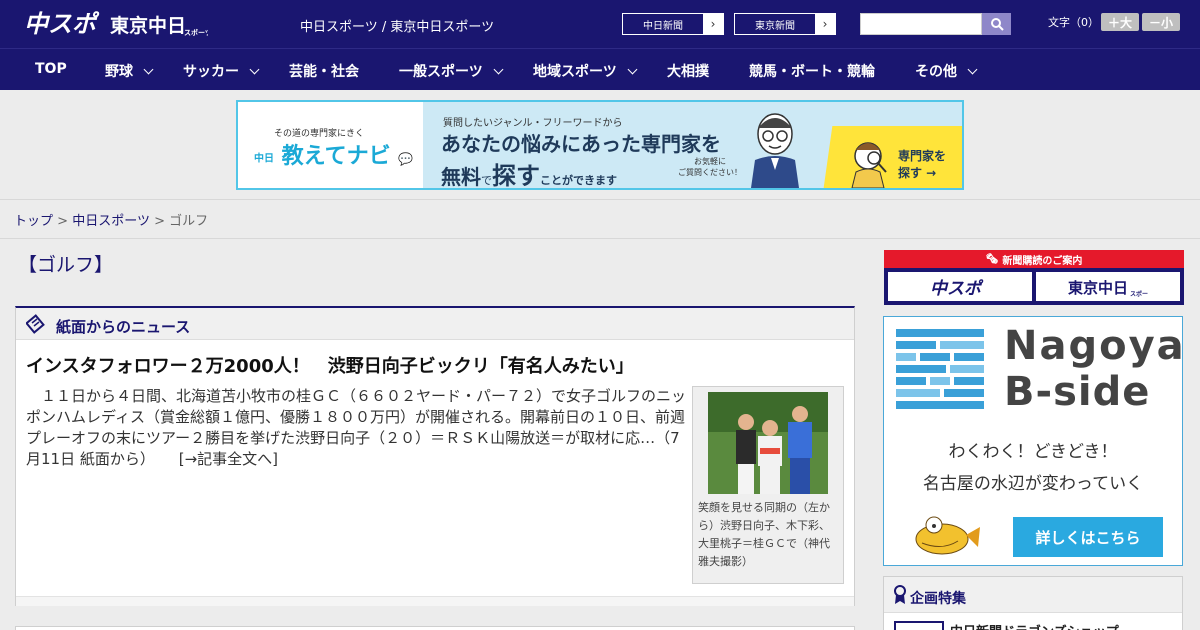 This screenshot has height=630, width=1200. Describe the element at coordinates (1034, 625) in the screenshot. I see `feature-item-link: 中日新聞ドラゴンズショップ` at that location.